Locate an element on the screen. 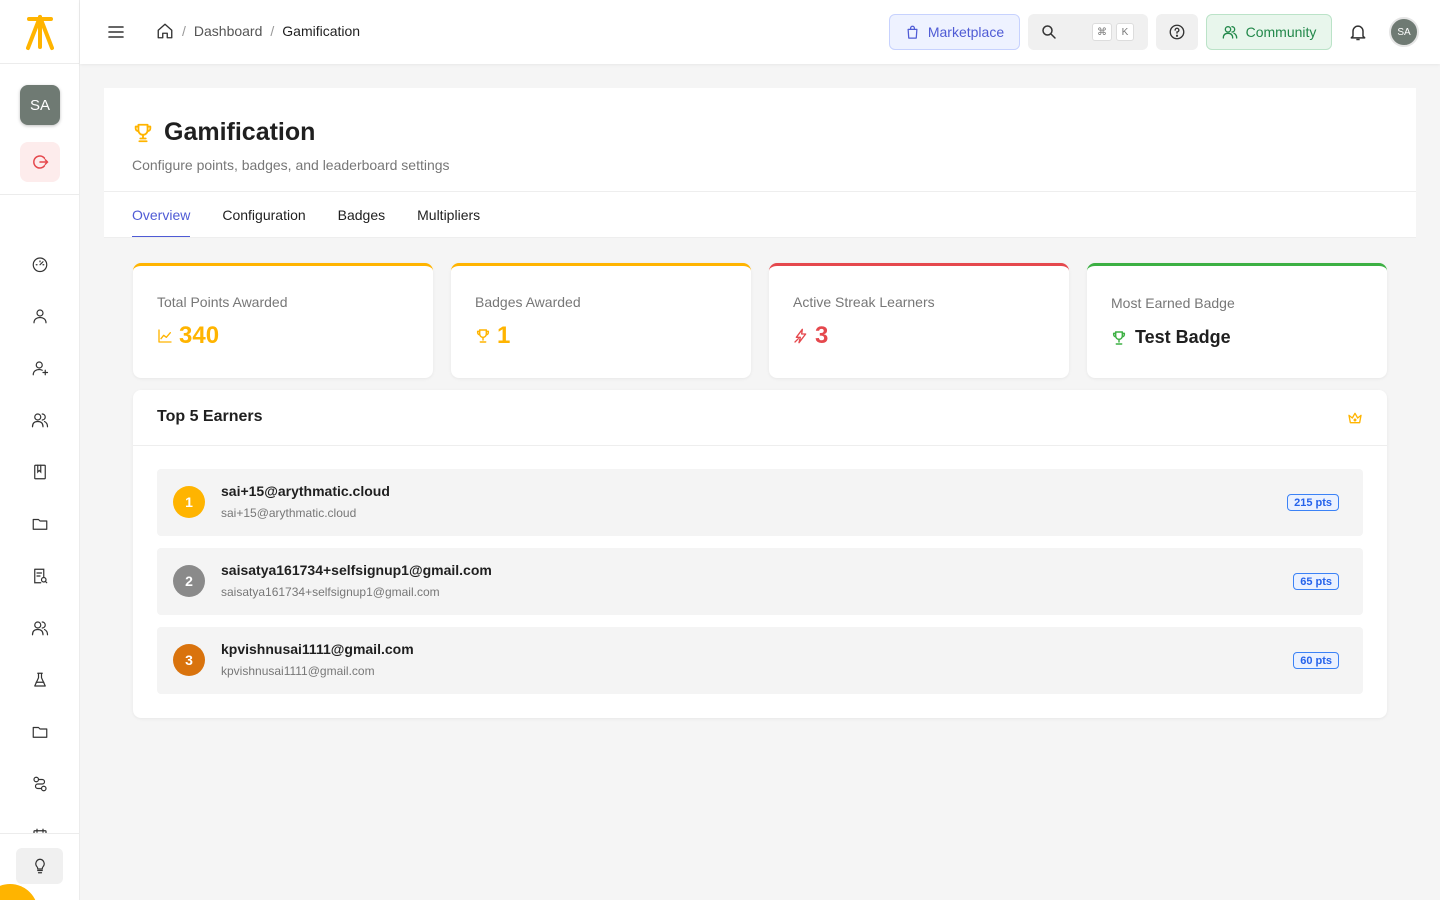  sidebar-item-paths is located at coordinates (40, 784).